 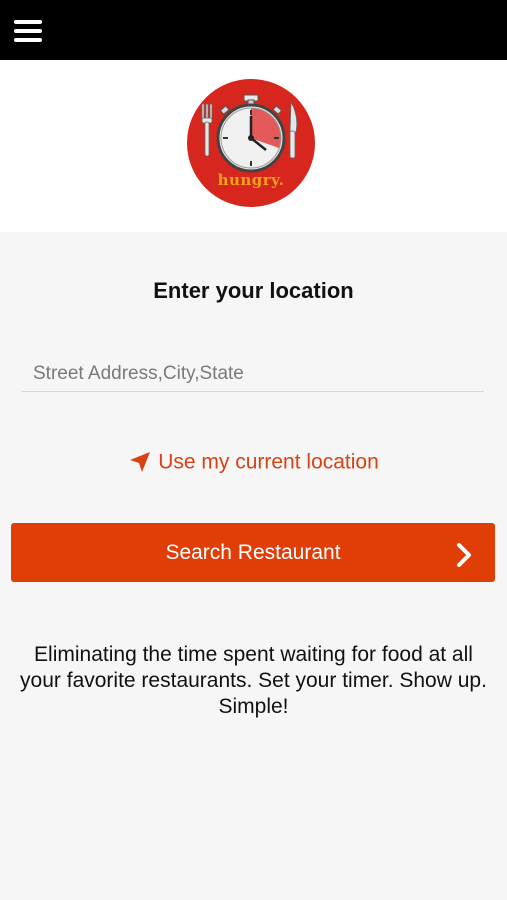 What do you see at coordinates (251, 143) in the screenshot?
I see `hungry-logo: hungry.` at bounding box center [251, 143].